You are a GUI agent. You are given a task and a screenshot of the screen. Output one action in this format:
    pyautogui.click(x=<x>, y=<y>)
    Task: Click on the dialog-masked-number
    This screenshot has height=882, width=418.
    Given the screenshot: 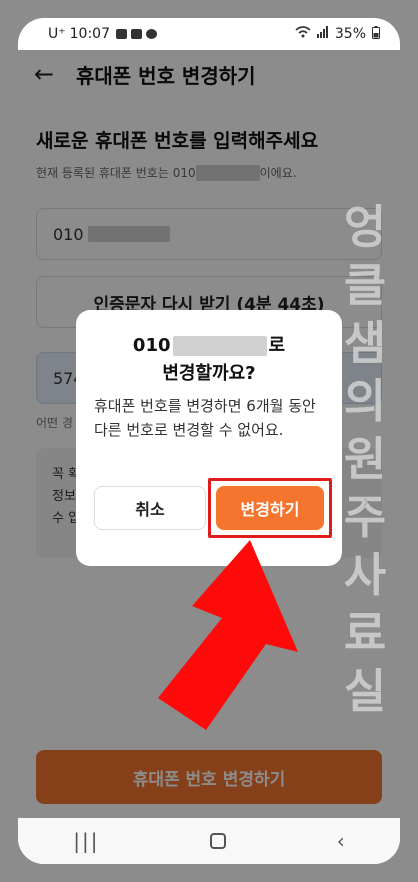 What is the action you would take?
    pyautogui.click(x=219, y=346)
    